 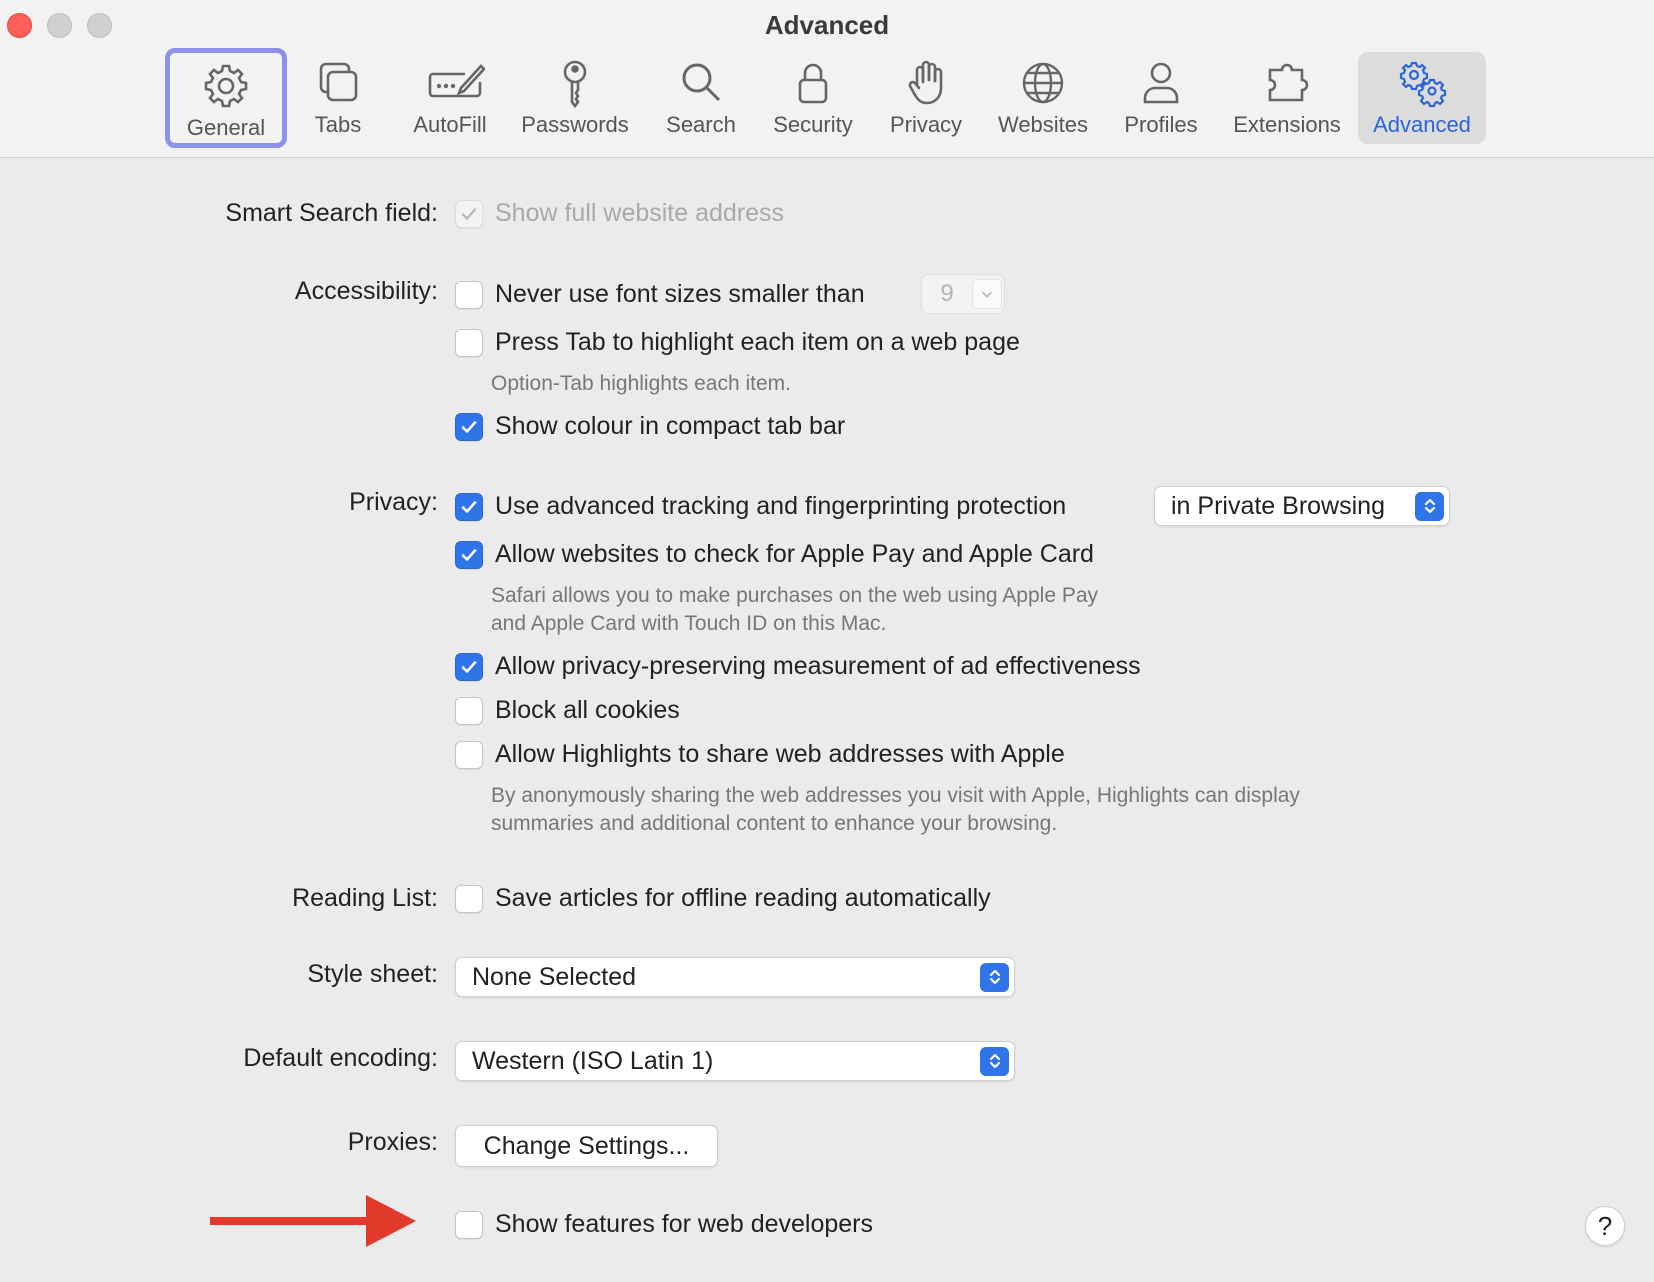 I want to click on style-sheet-value: None Selected, so click(x=554, y=976).